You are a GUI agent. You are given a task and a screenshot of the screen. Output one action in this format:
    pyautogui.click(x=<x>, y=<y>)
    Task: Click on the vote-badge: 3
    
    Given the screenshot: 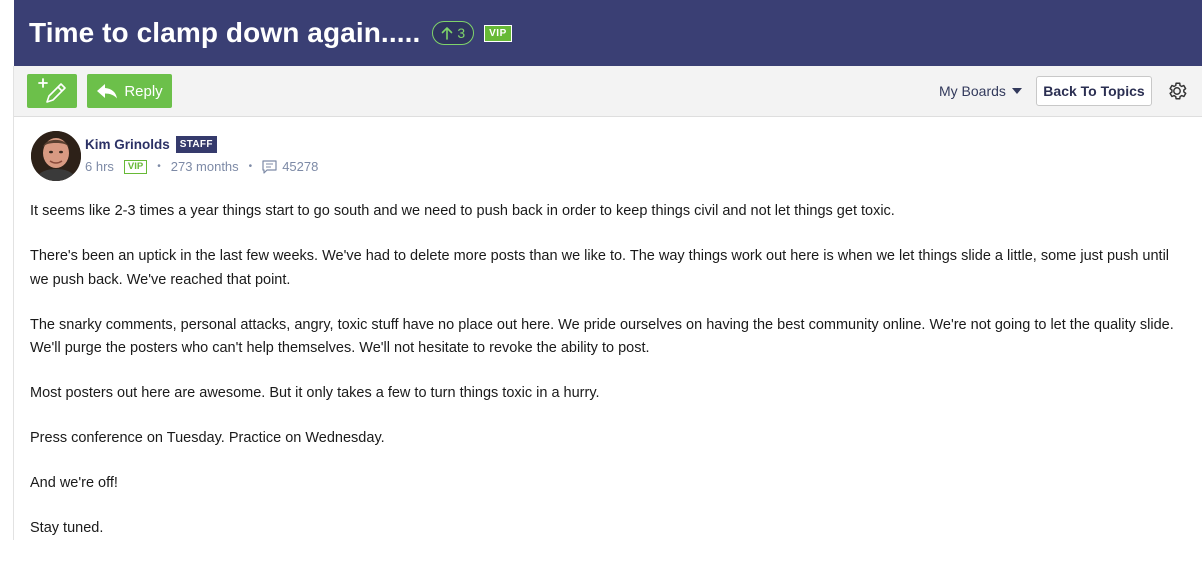 What is the action you would take?
    pyautogui.click(x=453, y=33)
    